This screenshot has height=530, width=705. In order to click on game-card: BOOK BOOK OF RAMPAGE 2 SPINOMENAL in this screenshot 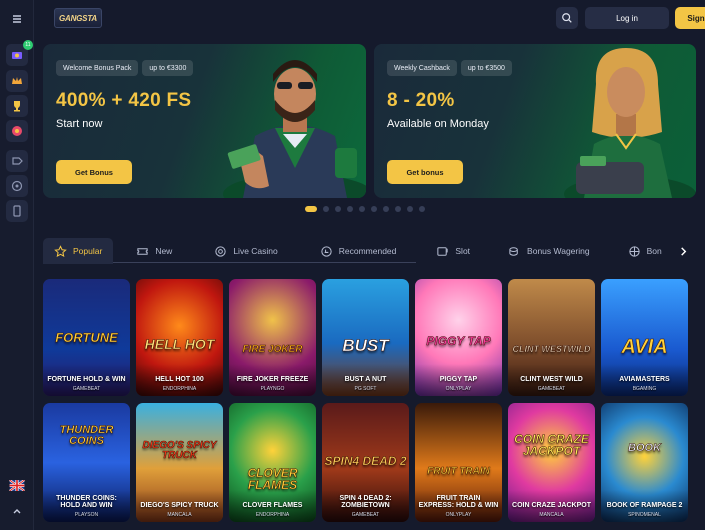, I will do `click(644, 462)`.